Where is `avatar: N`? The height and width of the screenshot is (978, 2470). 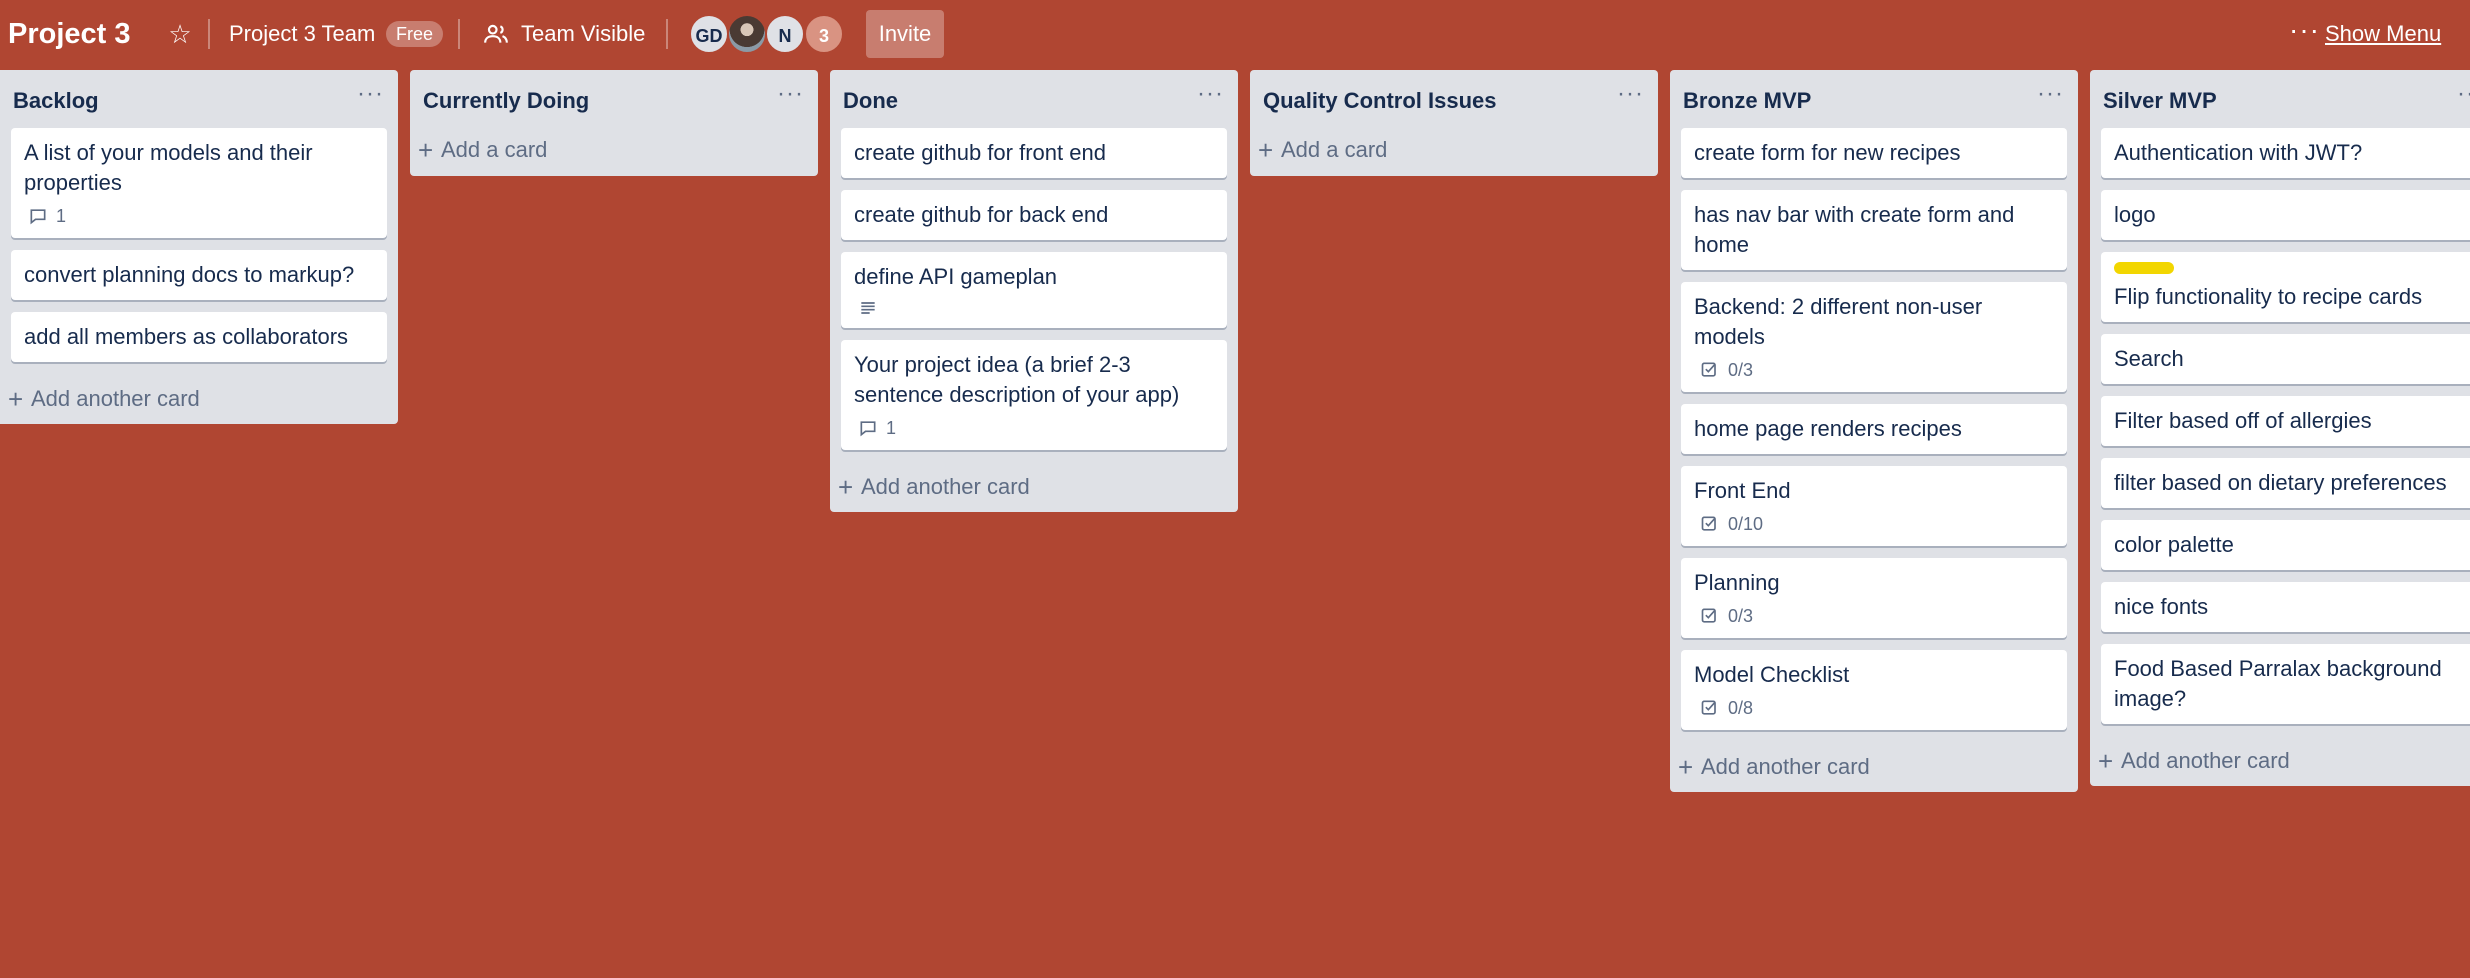
avatar: N is located at coordinates (785, 34).